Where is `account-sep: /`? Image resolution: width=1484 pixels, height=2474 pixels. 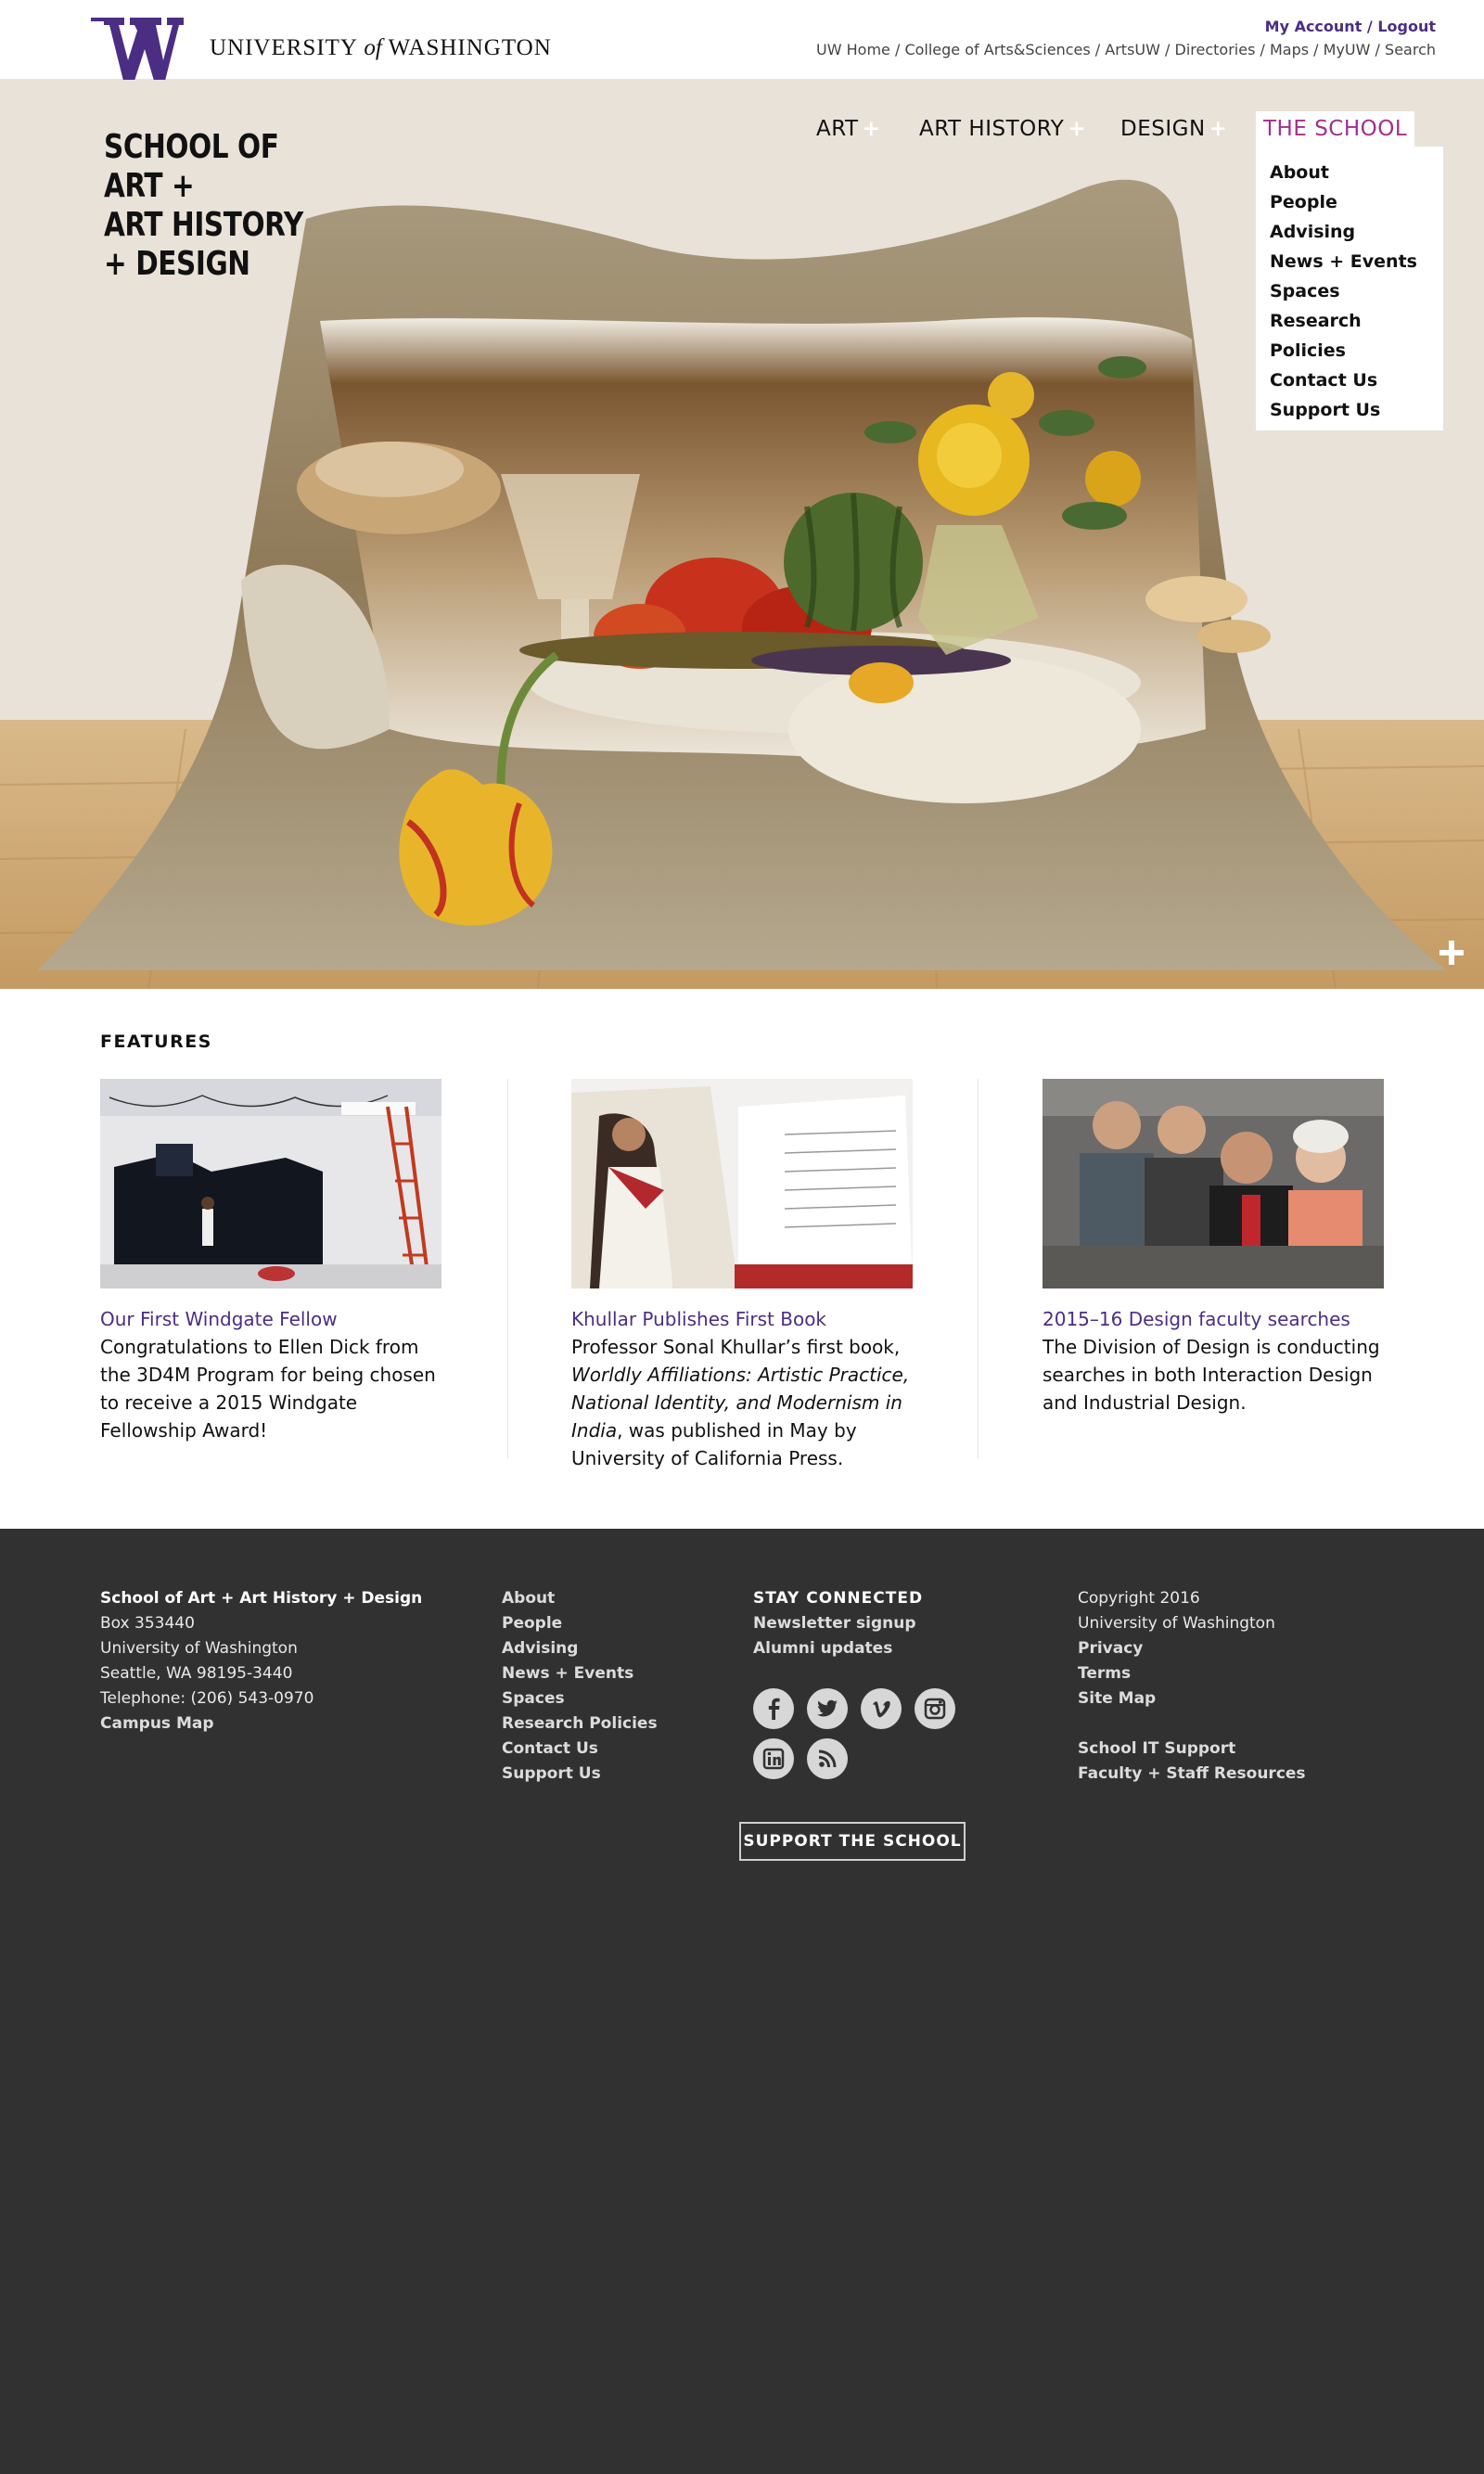
account-sep: / is located at coordinates (1370, 26).